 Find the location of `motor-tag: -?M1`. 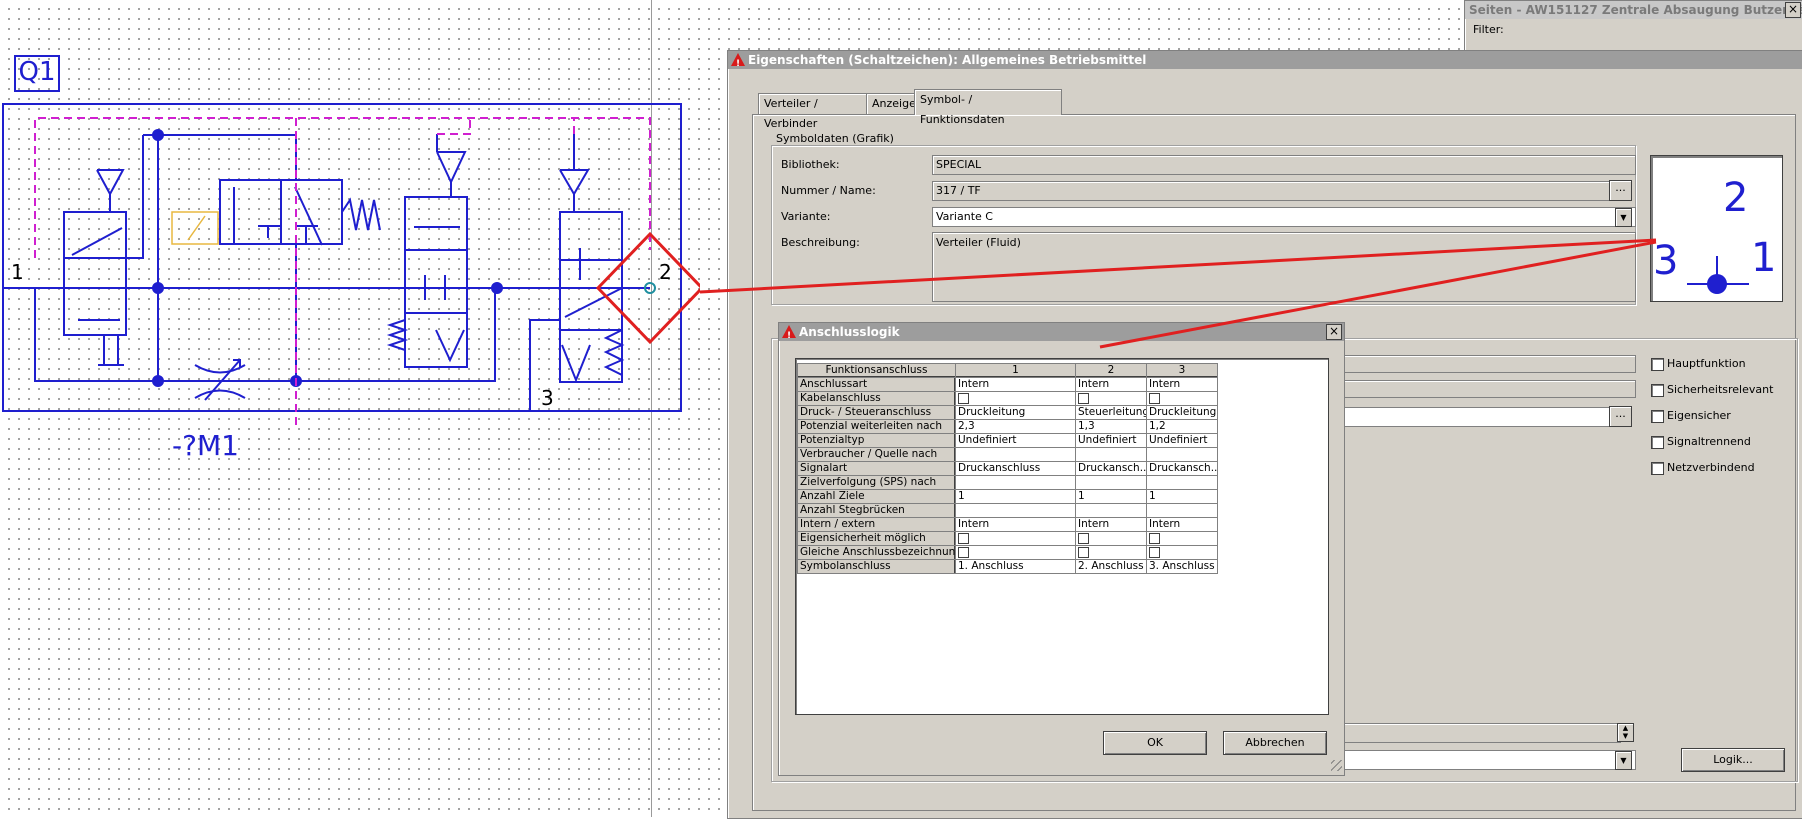

motor-tag: -?M1 is located at coordinates (205, 445).